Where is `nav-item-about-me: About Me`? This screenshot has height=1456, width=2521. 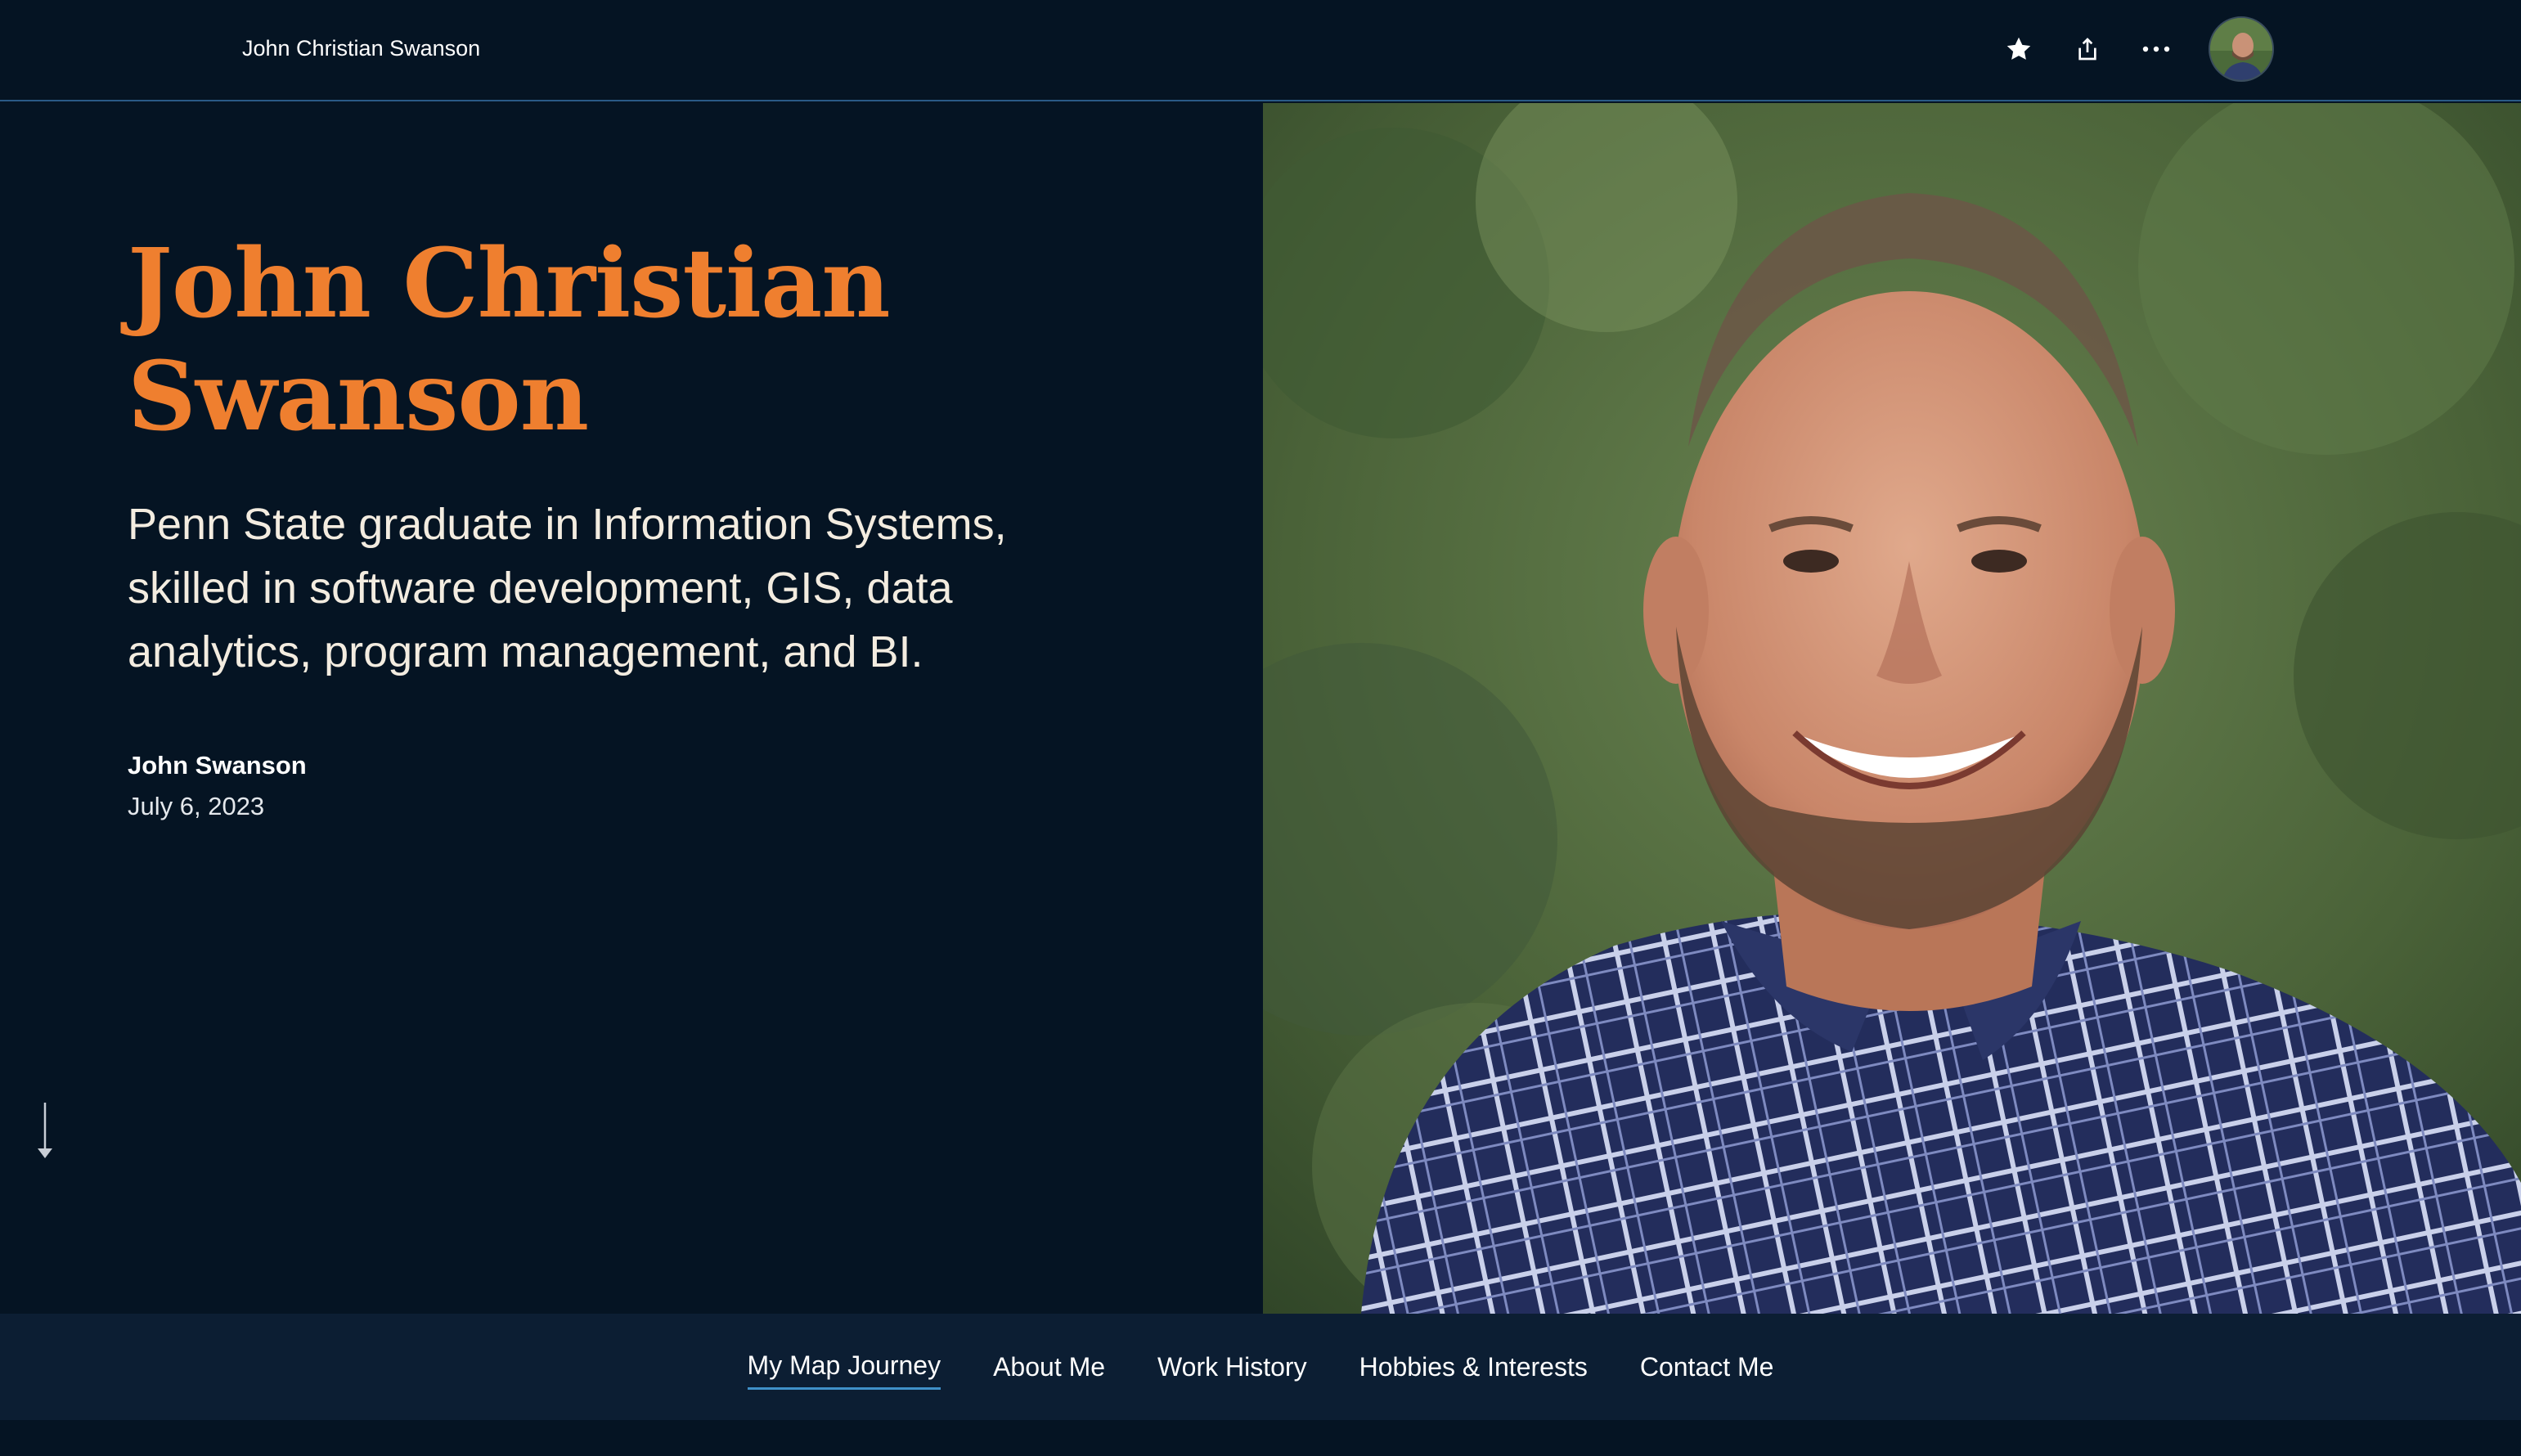 nav-item-about-me: About Me is located at coordinates (1049, 1367).